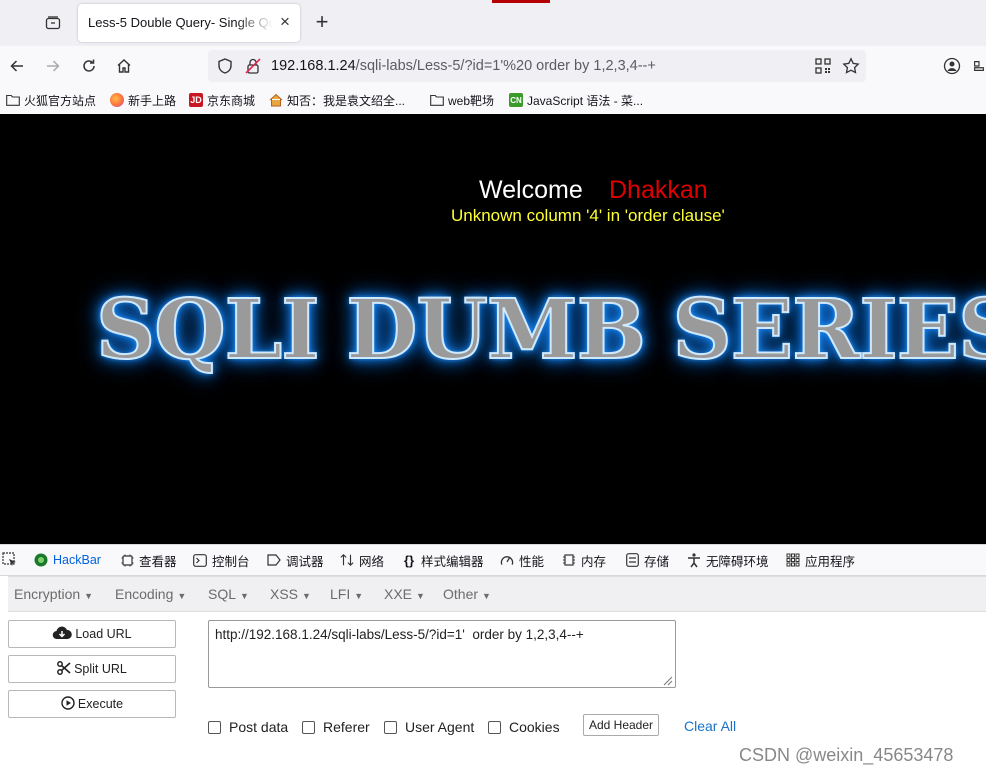  Describe the element at coordinates (221, 560) in the screenshot. I see `tab-console: 控制台` at that location.